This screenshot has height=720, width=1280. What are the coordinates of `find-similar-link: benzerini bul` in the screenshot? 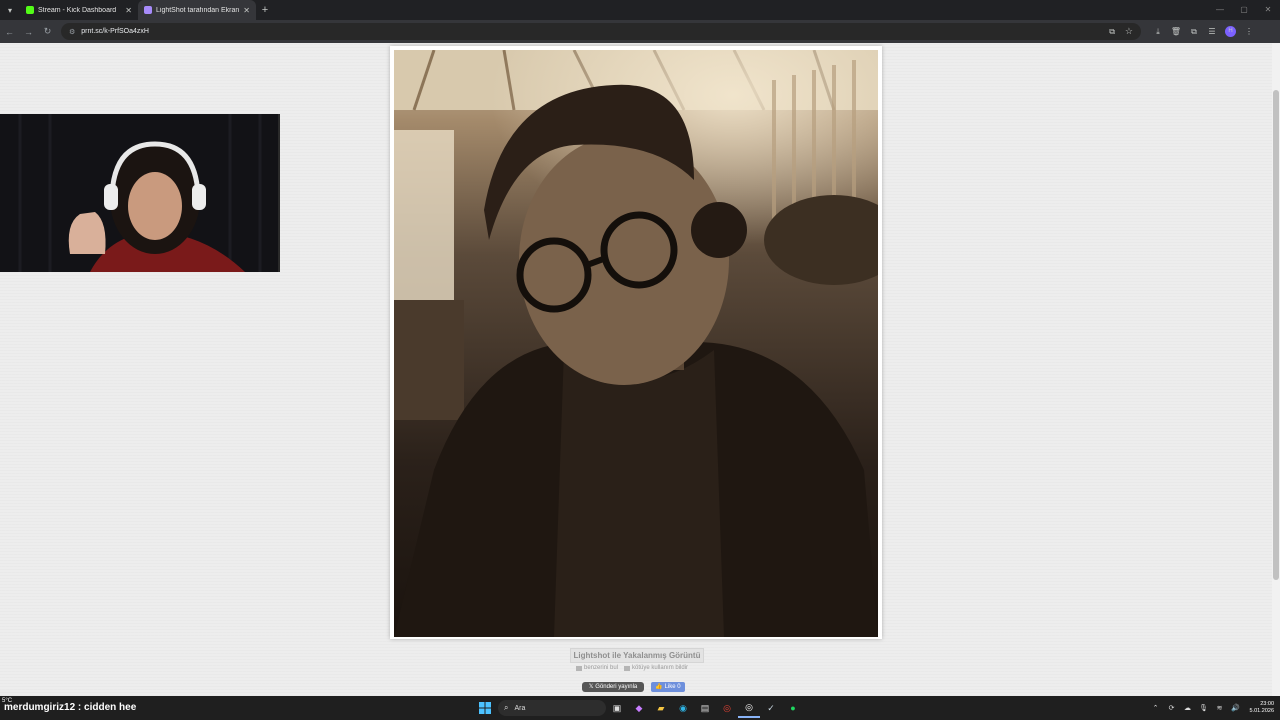 It's located at (597, 668).